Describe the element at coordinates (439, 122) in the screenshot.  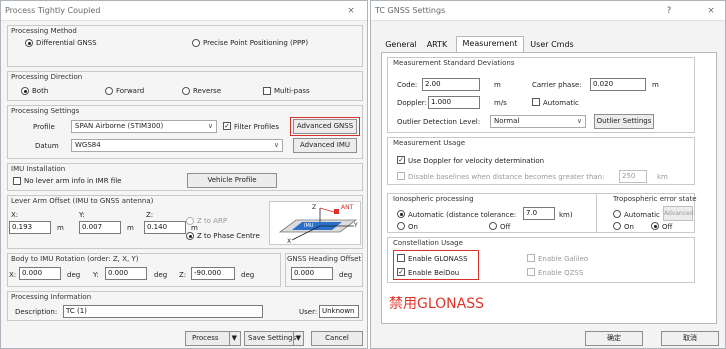
I see `outlier-label: Outlier Detection Level:` at that location.